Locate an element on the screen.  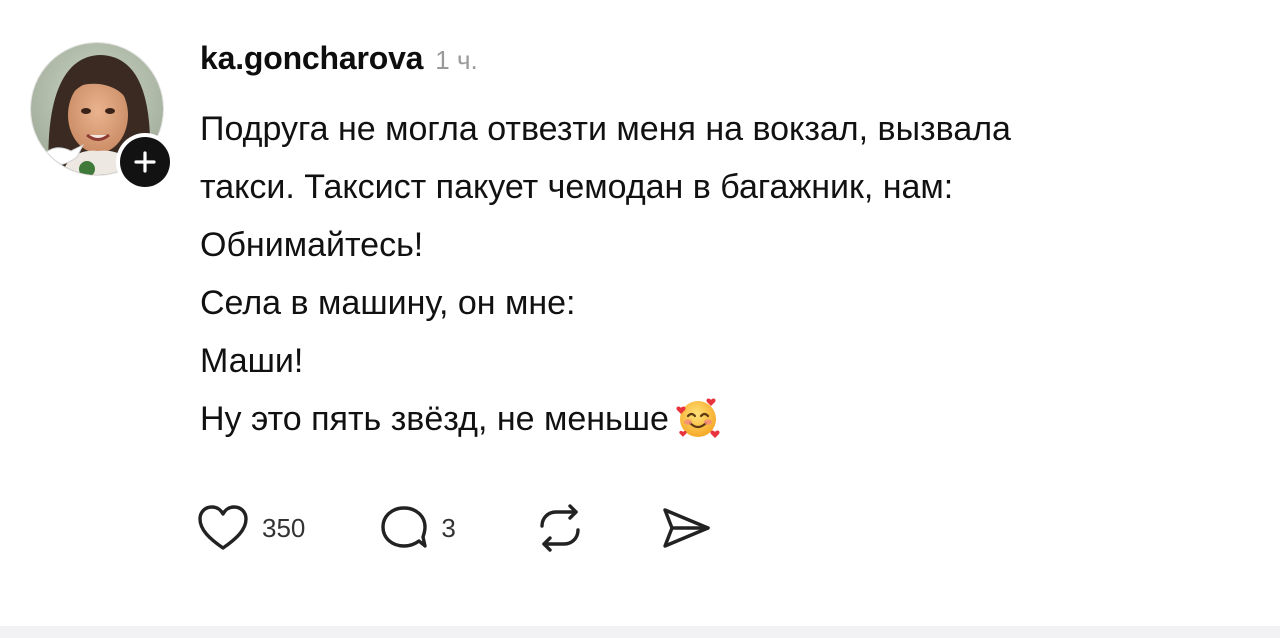
reply-button: 3 is located at coordinates (417, 528).